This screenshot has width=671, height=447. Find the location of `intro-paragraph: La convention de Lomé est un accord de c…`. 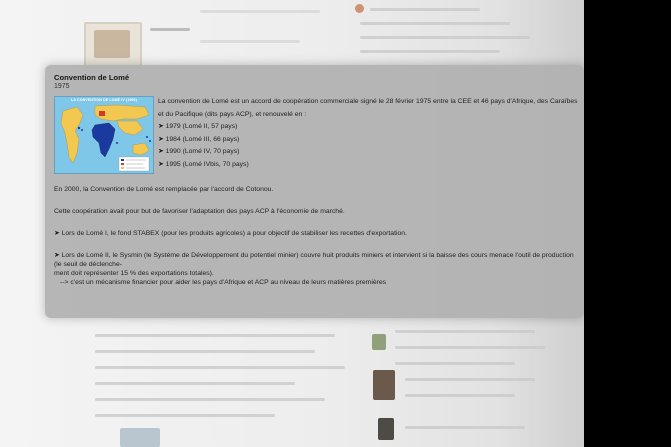

intro-paragraph: La convention de Lomé est un accord de c… is located at coordinates (368, 108).